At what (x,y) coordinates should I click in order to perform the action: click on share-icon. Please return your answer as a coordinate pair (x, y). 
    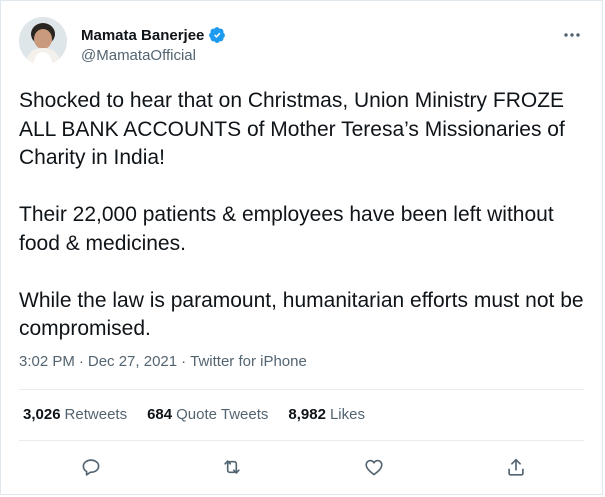
    Looking at the image, I should click on (516, 467).